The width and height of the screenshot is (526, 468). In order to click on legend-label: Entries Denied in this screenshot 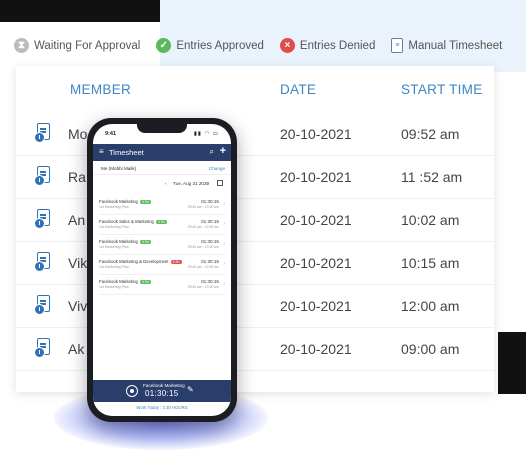, I will do `click(337, 45)`.